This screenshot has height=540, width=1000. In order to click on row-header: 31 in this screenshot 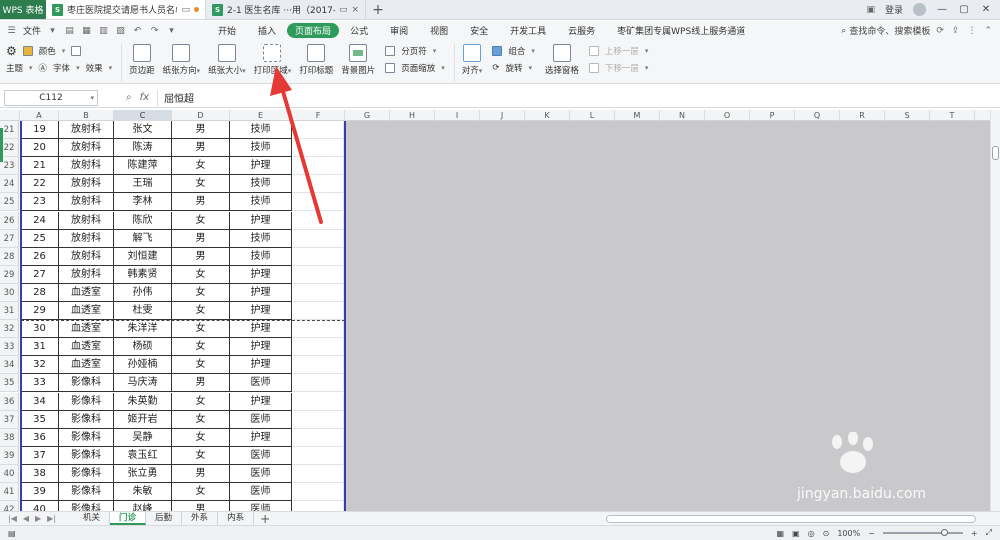, I will do `click(9, 311)`.